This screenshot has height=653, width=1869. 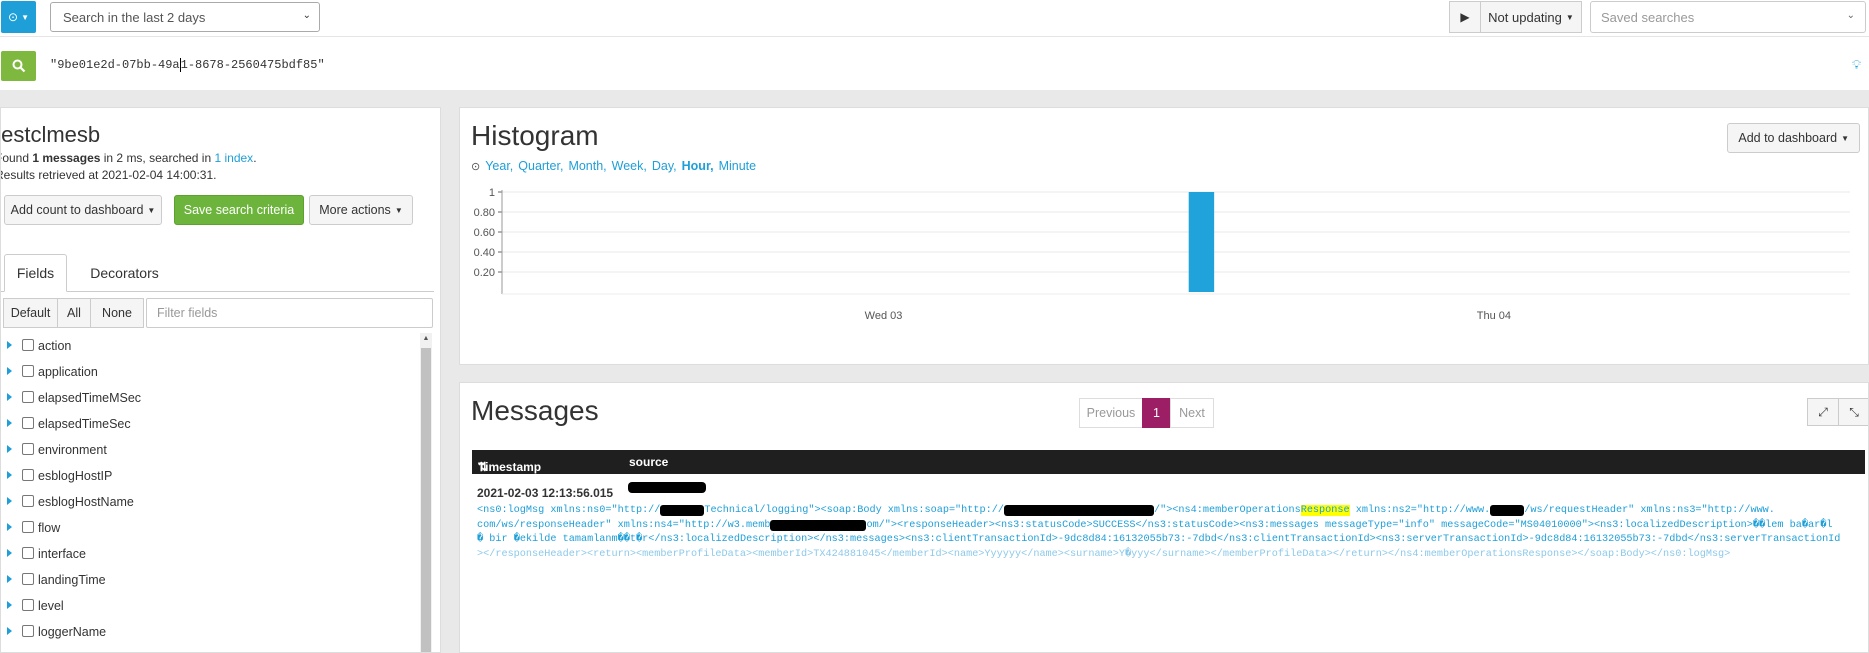 What do you see at coordinates (62, 554) in the screenshot?
I see `field-name: interface` at bounding box center [62, 554].